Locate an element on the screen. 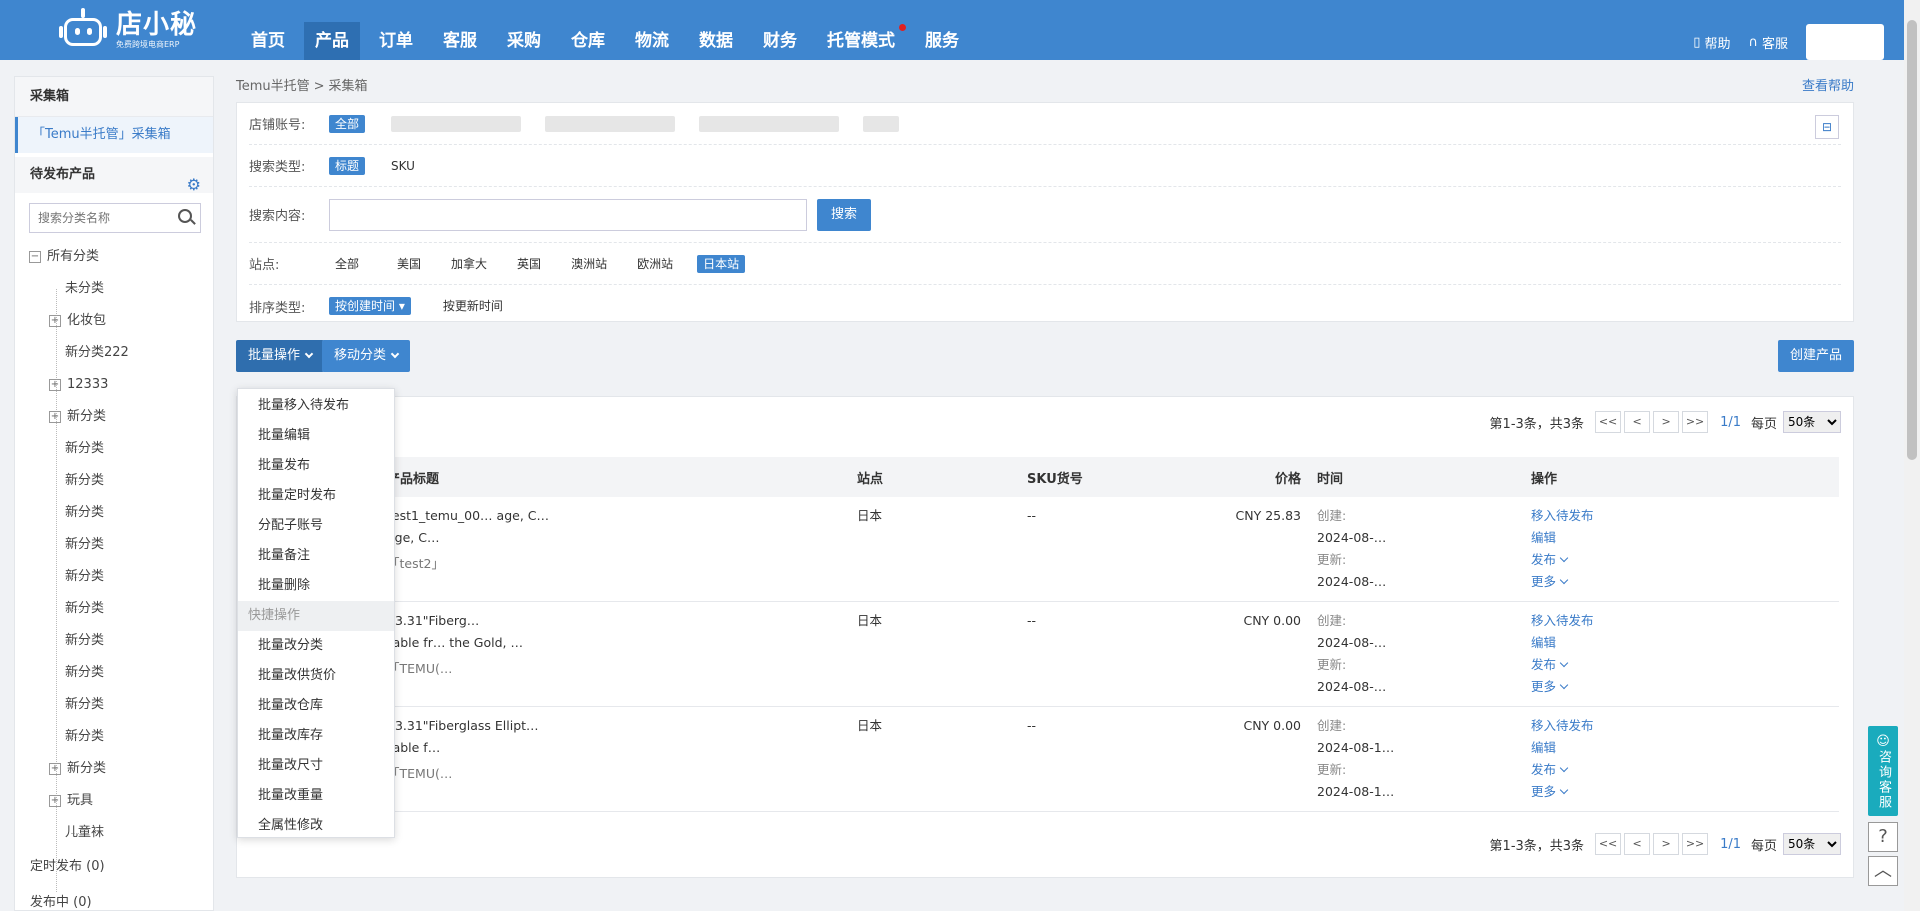  collapse-icon: − is located at coordinates (35, 257).